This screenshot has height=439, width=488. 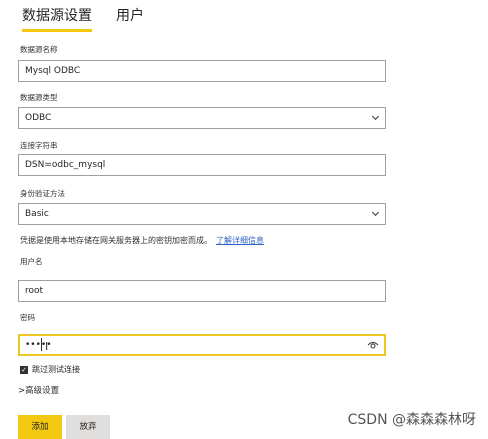 I want to click on datasource-name-input: Mysql ODBC, so click(x=202, y=71).